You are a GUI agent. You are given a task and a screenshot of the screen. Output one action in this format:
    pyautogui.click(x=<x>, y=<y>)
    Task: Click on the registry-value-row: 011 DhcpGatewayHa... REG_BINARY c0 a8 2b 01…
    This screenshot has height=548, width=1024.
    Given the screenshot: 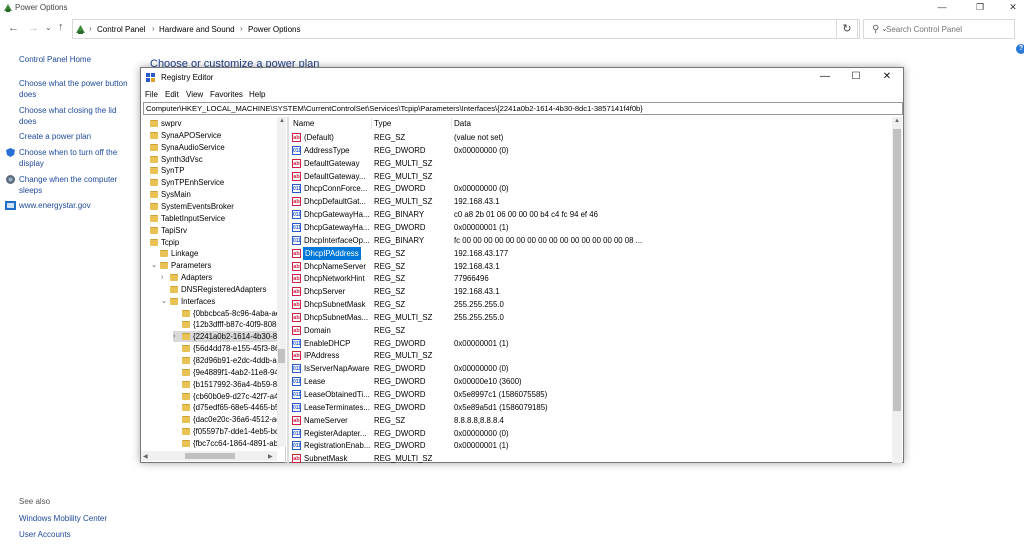 What is the action you would take?
    pyautogui.click(x=589, y=214)
    